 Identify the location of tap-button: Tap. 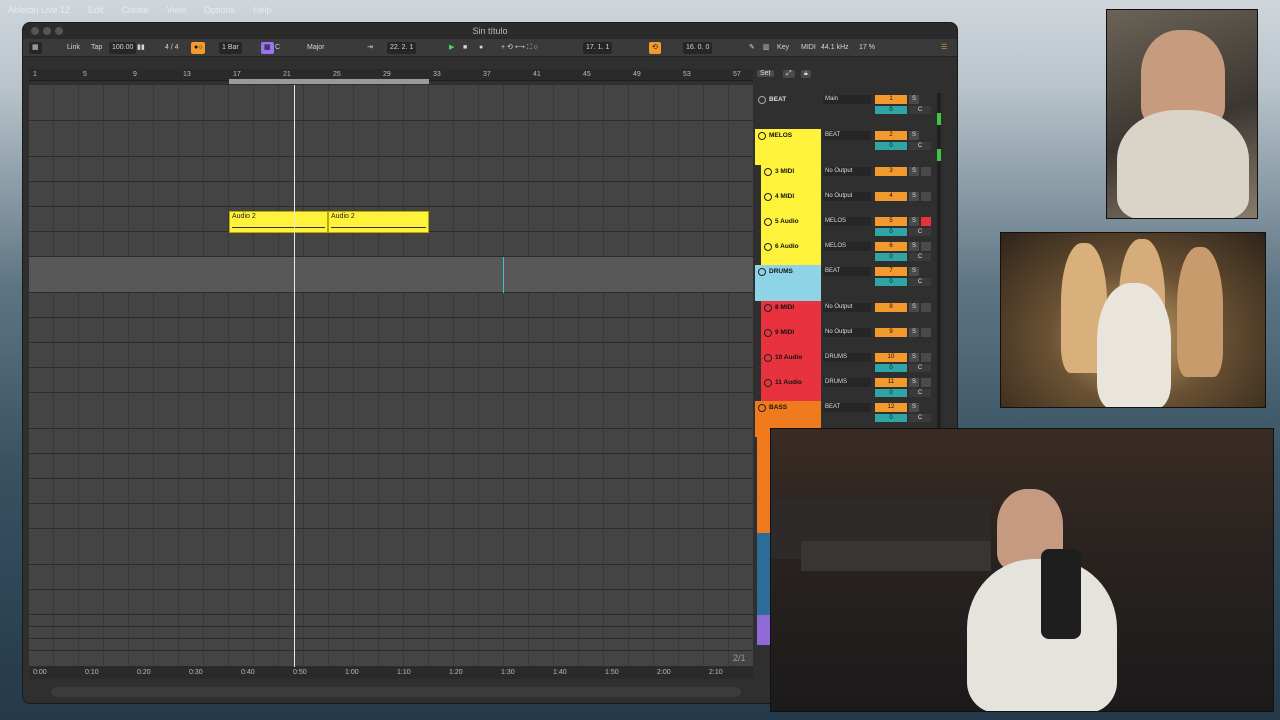
(96, 48).